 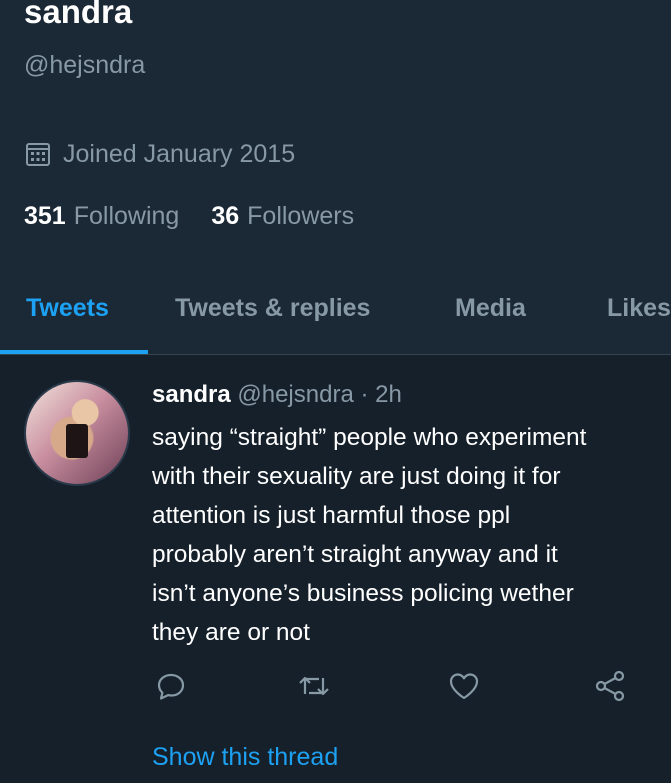 I want to click on heart-icon, so click(x=464, y=686).